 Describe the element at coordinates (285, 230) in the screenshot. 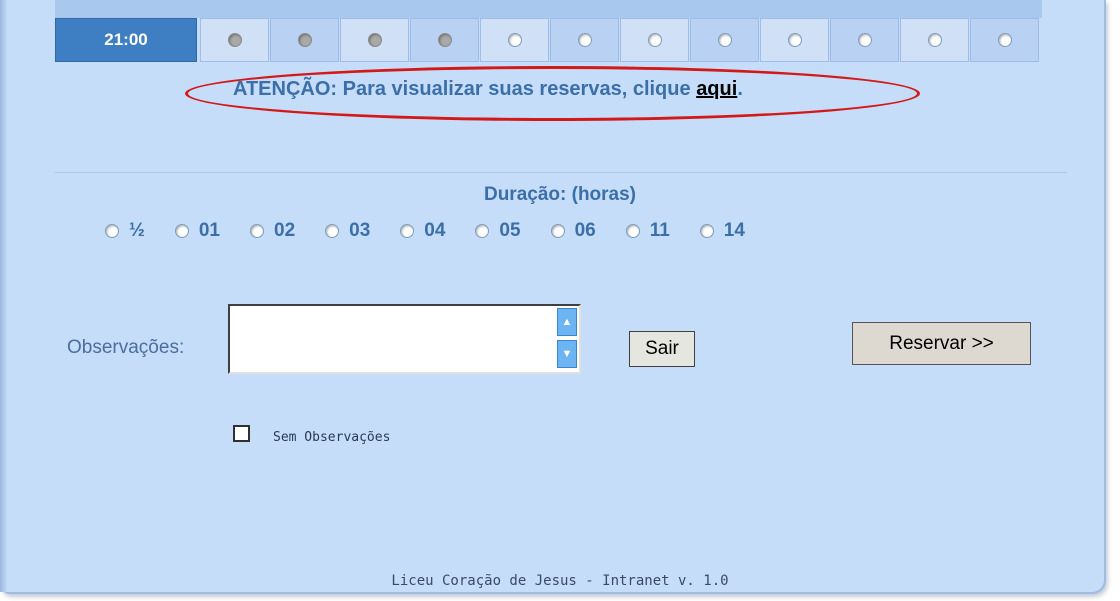

I see `duration-label: 02` at that location.